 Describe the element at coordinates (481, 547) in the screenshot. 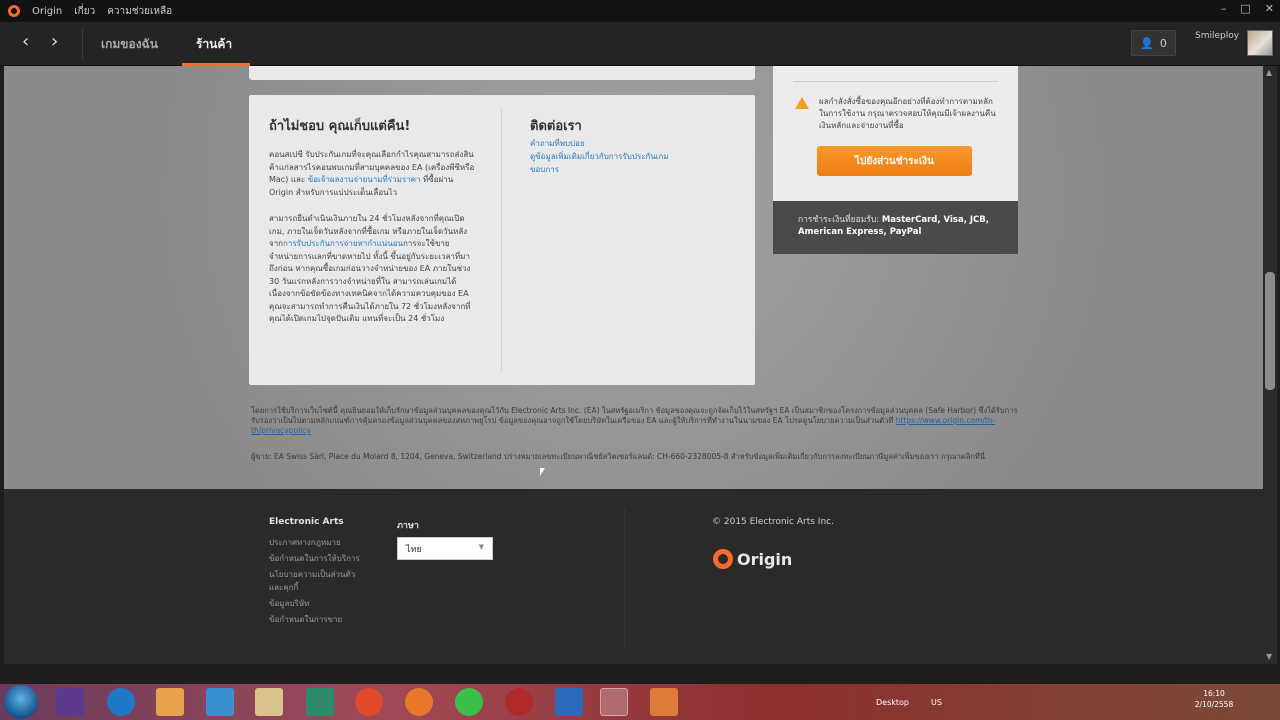

I see `chevron-down-icon: ▼` at that location.